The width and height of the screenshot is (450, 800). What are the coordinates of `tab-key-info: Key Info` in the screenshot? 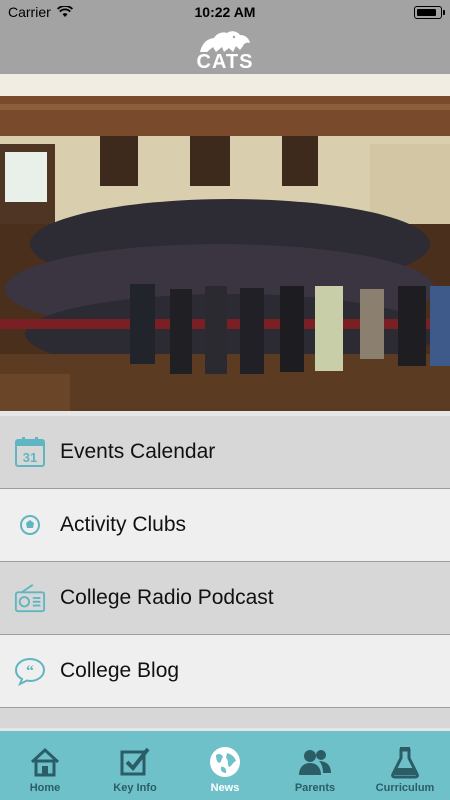 It's located at (135, 765).